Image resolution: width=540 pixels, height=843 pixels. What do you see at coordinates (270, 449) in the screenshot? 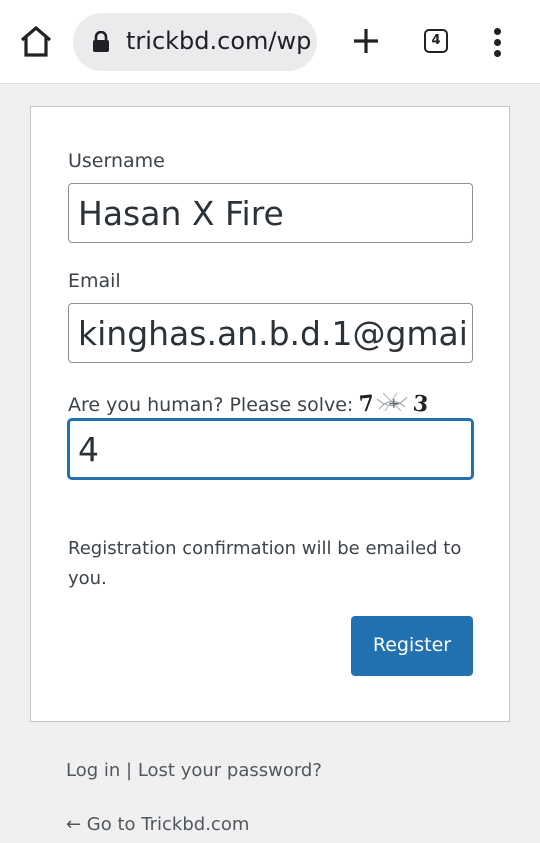
I see `captcha-answer-field: 4` at bounding box center [270, 449].